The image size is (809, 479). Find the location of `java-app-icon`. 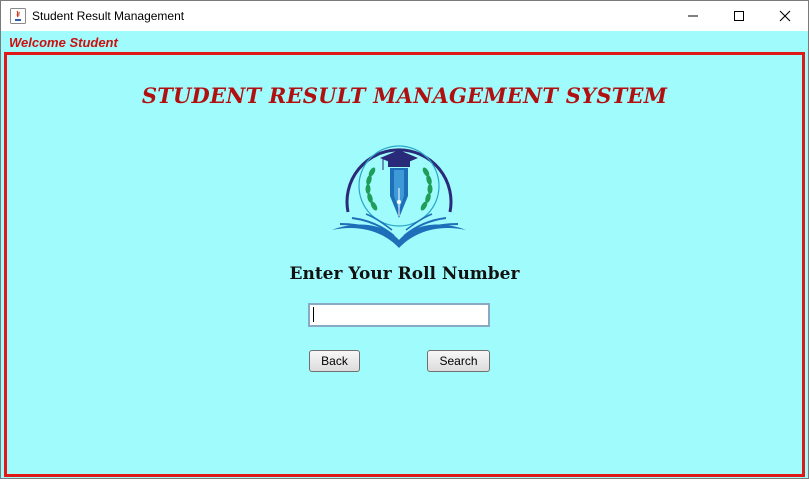

java-app-icon is located at coordinates (18, 16).